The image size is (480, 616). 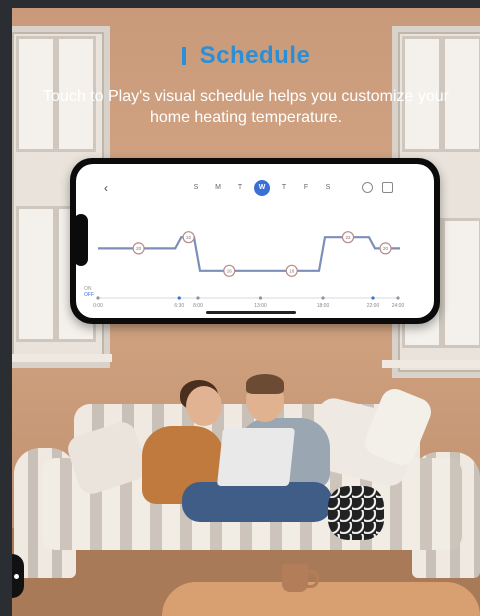 I want to click on x-tick-label: 18:00, so click(x=323, y=306).